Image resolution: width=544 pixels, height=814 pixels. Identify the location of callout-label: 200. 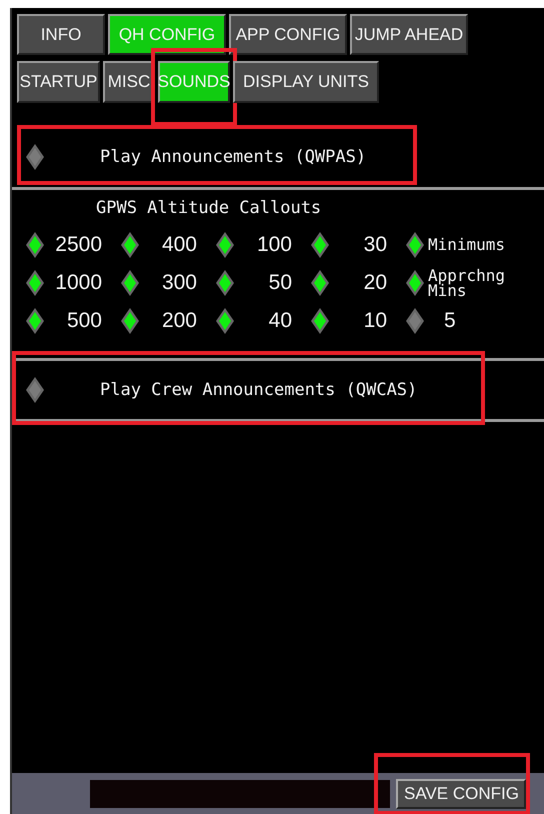
(178, 321).